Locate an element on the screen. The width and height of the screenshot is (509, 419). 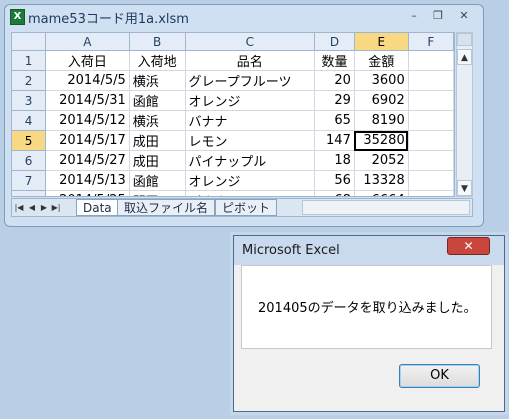
tab-data: Data is located at coordinates (97, 207).